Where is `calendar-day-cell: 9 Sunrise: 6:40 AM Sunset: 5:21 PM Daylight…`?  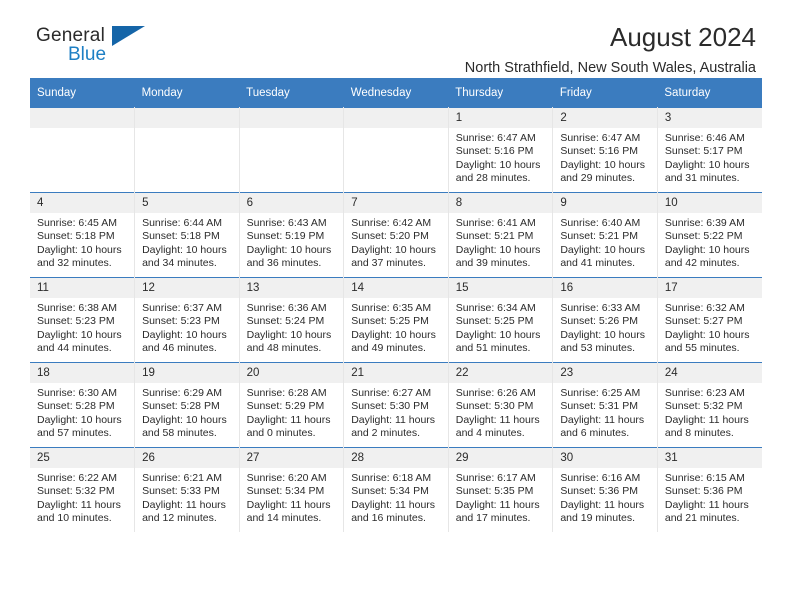
calendar-day-cell: 9 Sunrise: 6:40 AM Sunset: 5:21 PM Daylight… is located at coordinates (605, 235).